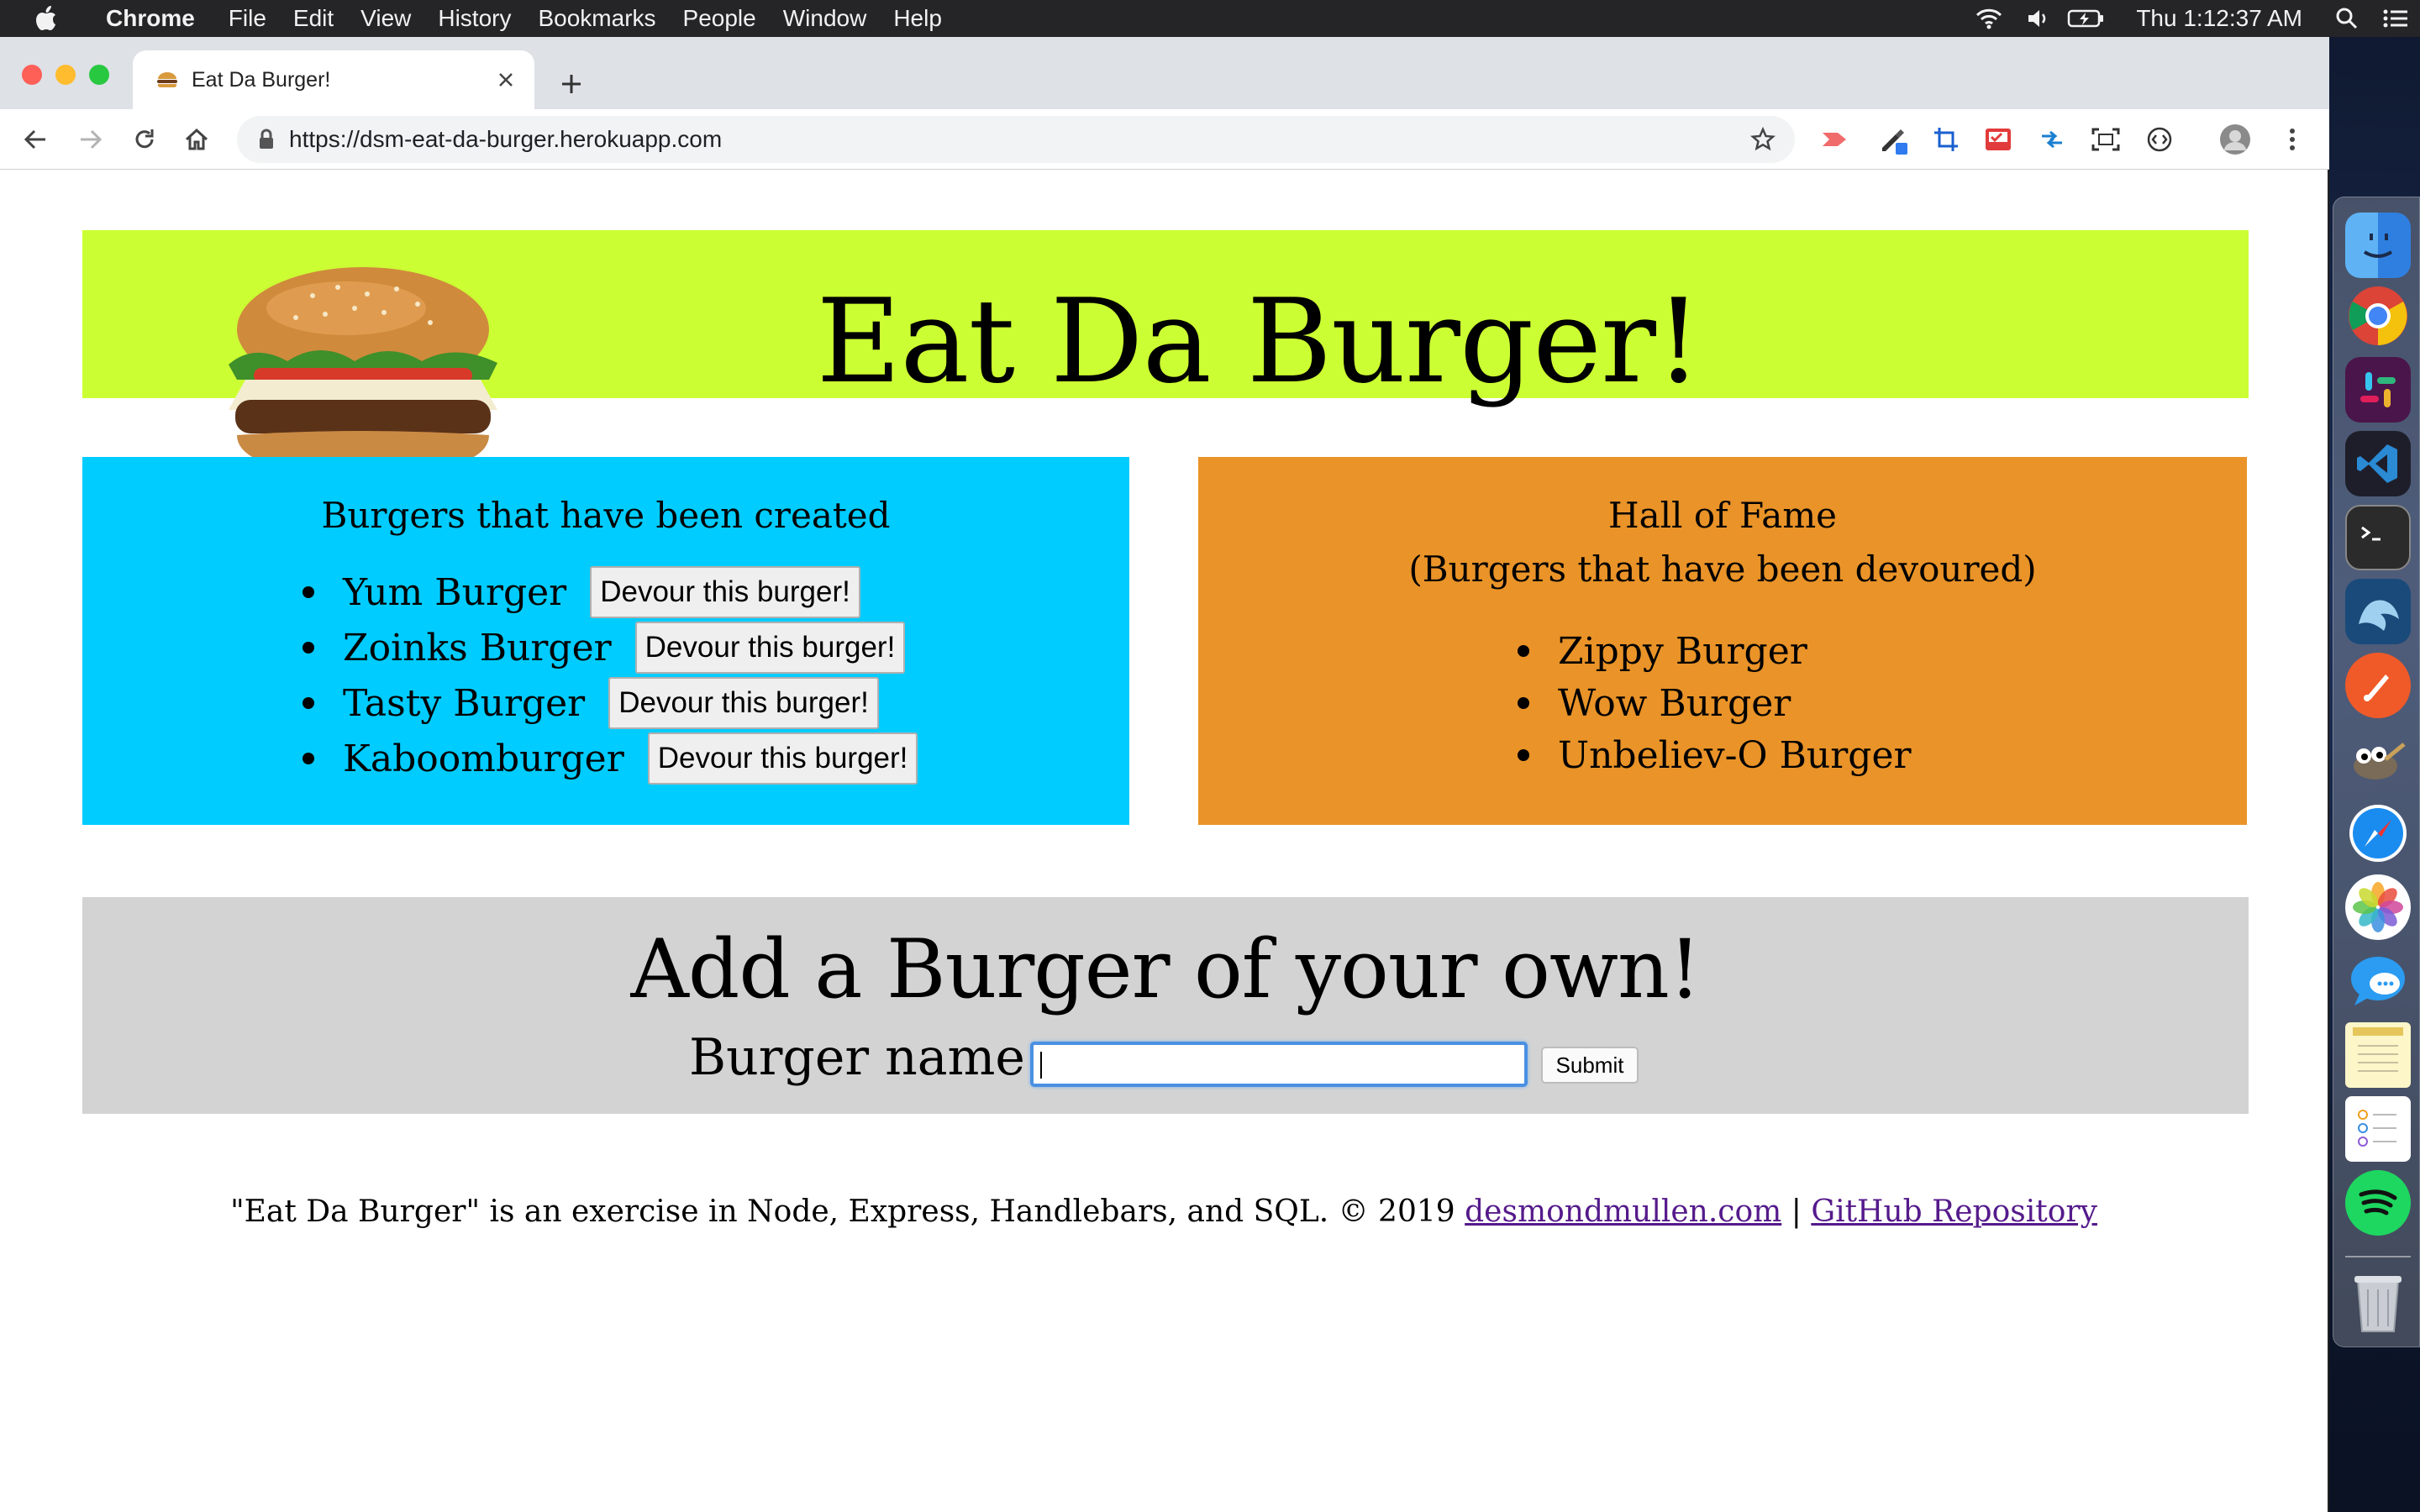 The width and height of the screenshot is (2420, 1512). I want to click on desmondmullen-link: desmondmullen.com, so click(1623, 1211).